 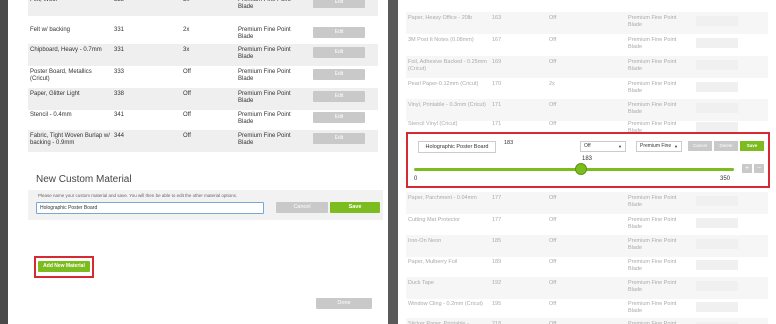 What do you see at coordinates (434, 220) in the screenshot?
I see `material-name: Cutting Mat Protector` at bounding box center [434, 220].